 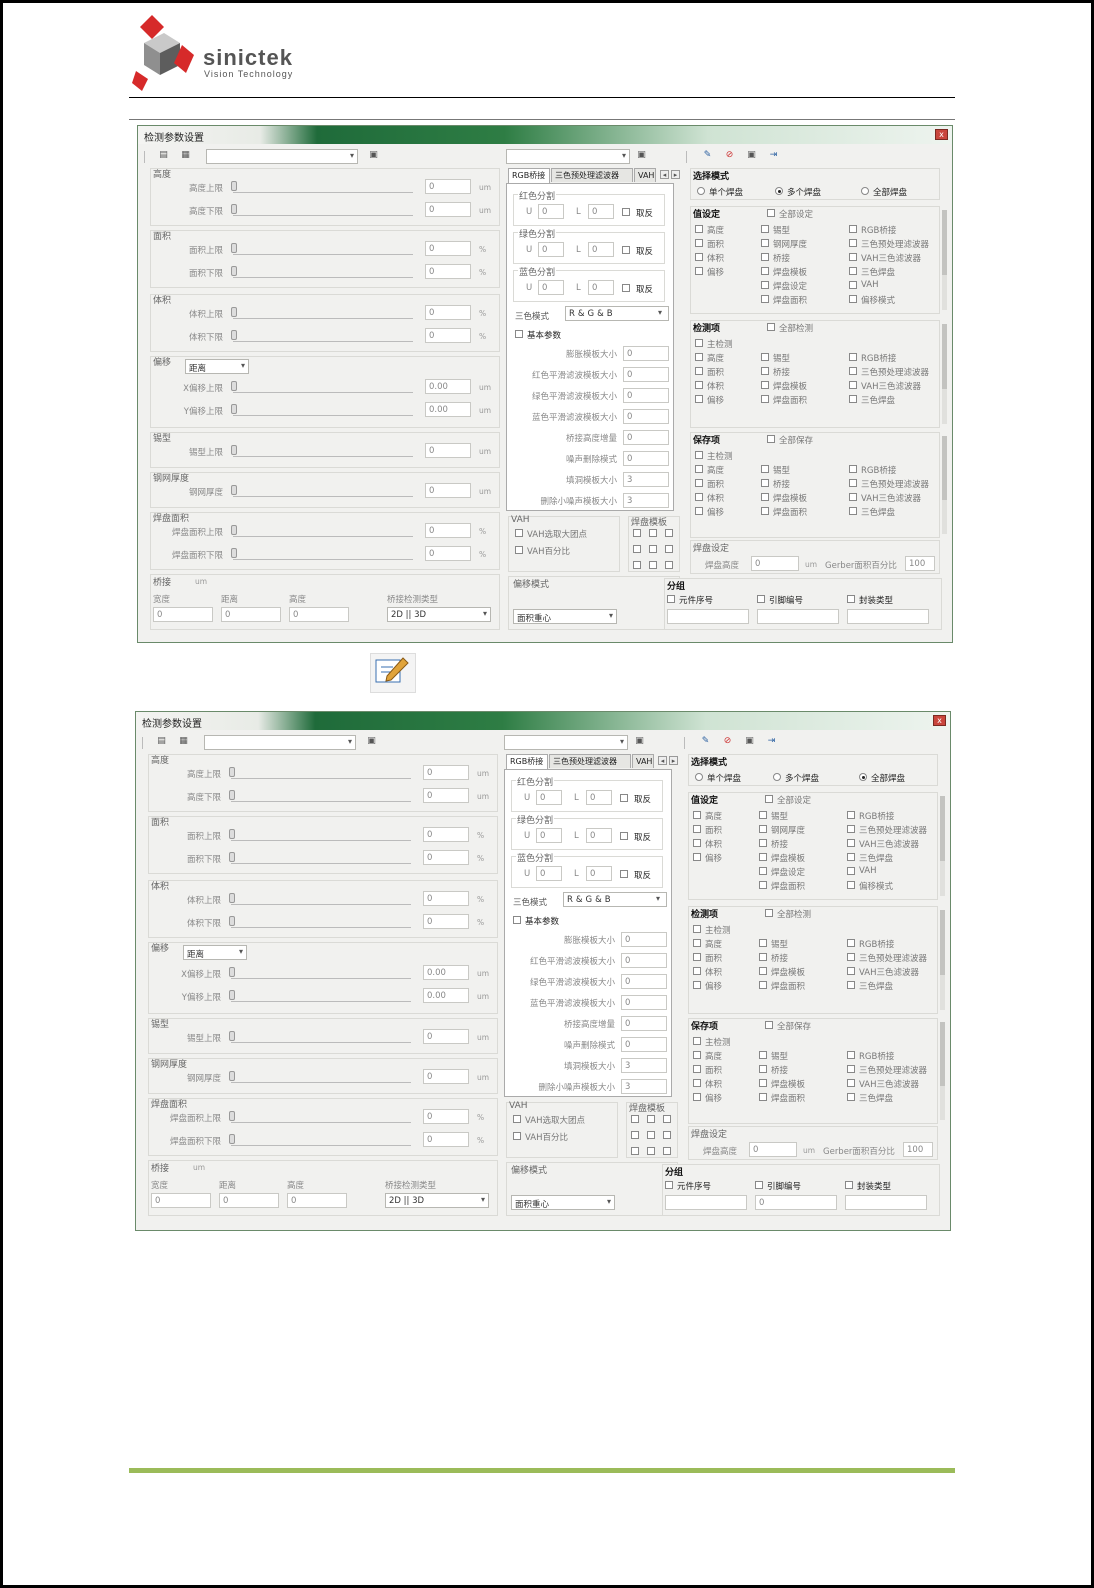 What do you see at coordinates (183, 741) in the screenshot?
I see `save-file-icon: ▦` at bounding box center [183, 741].